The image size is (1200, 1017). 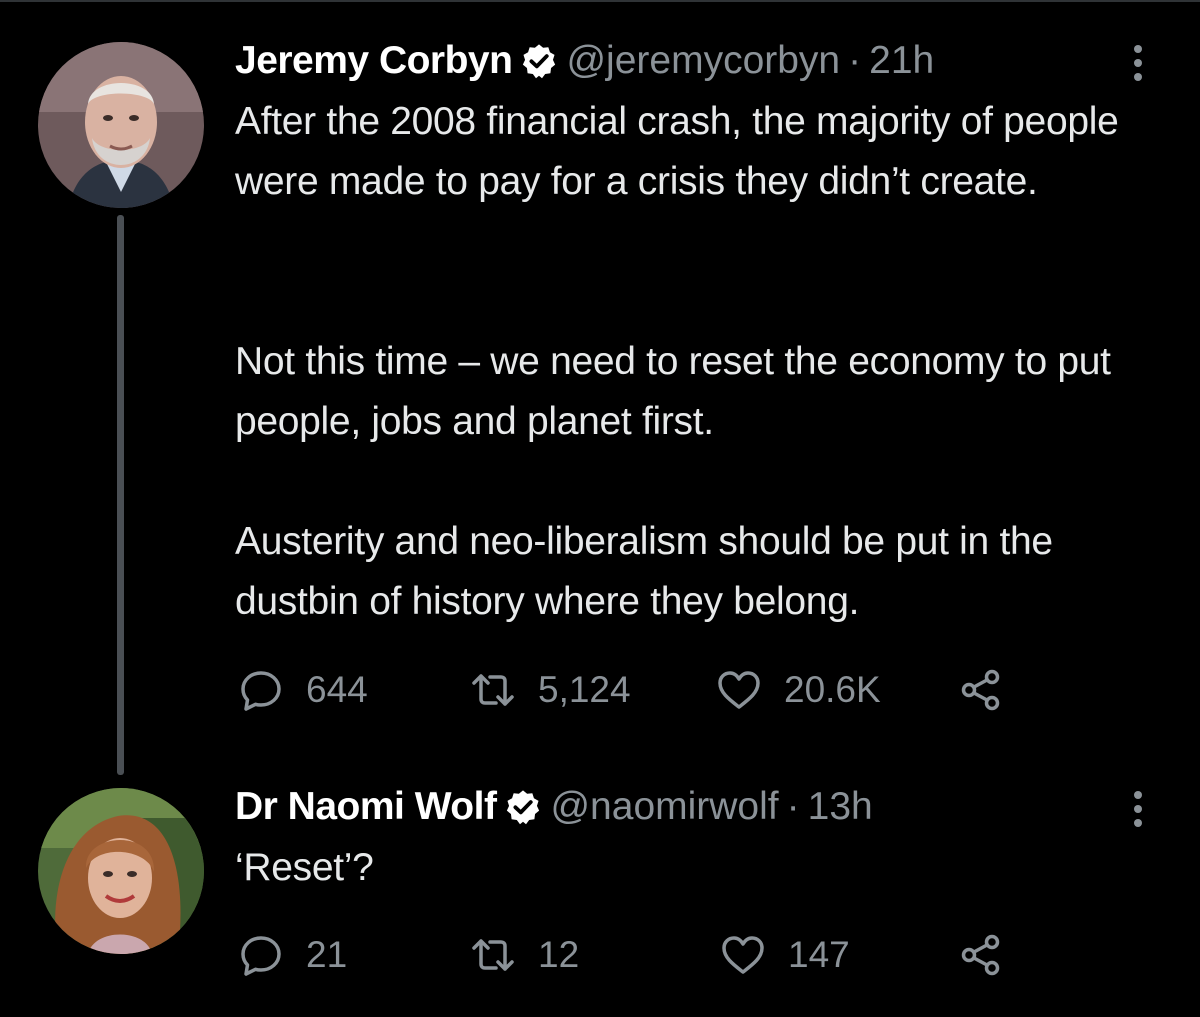 What do you see at coordinates (559, 954) in the screenshot?
I see `retweet-count: 12` at bounding box center [559, 954].